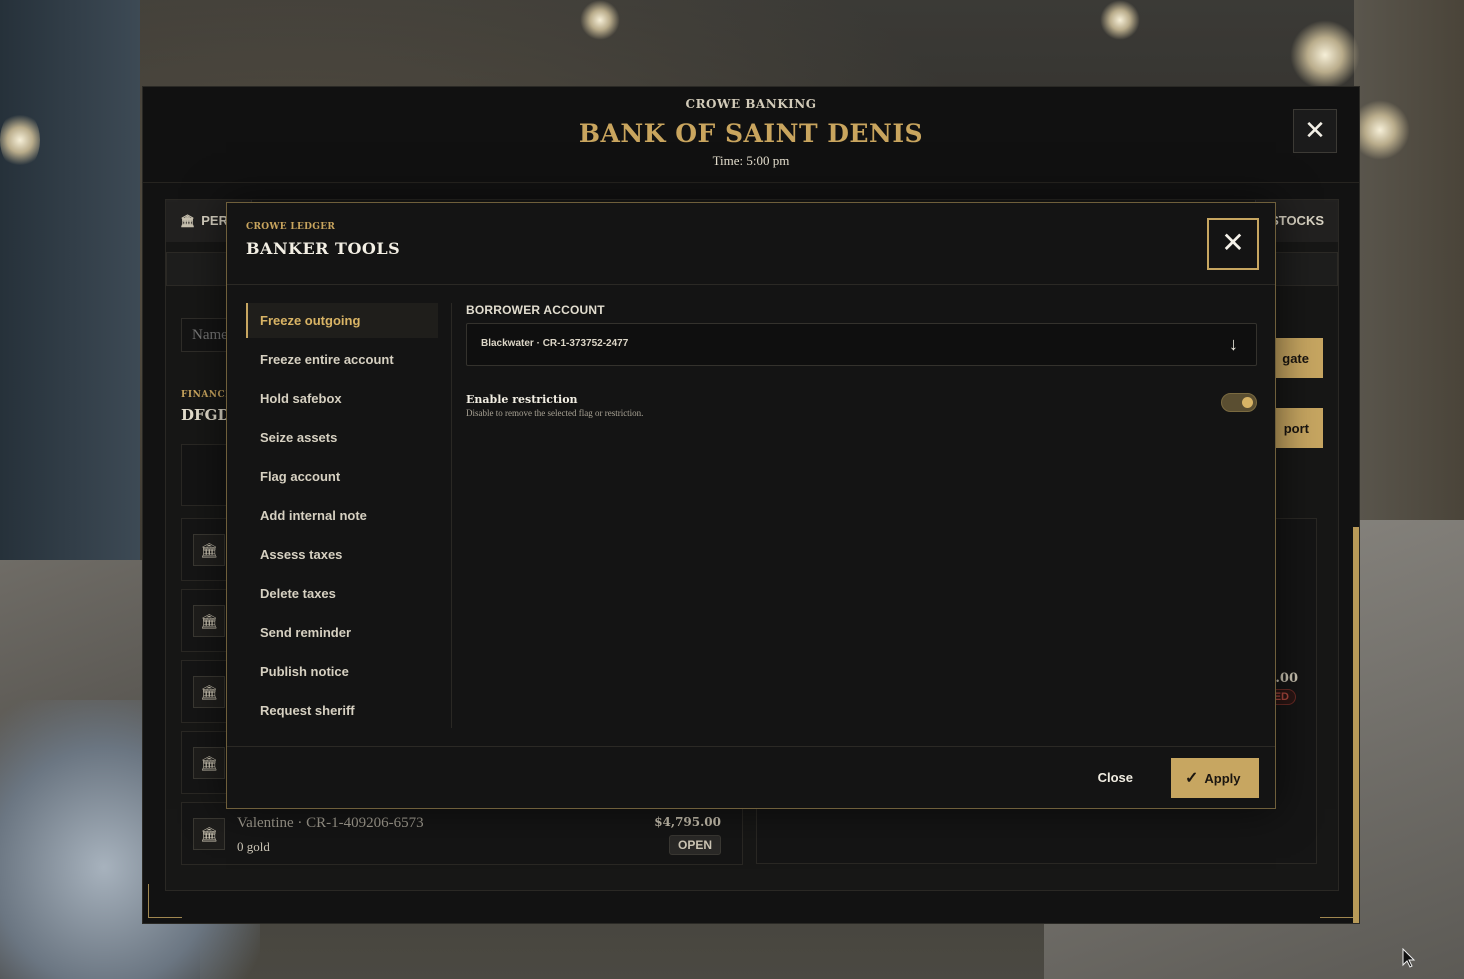 Image resolution: width=1464 pixels, height=979 pixels. What do you see at coordinates (342, 554) in the screenshot?
I see `nav-item-assess-taxes: Assess taxes` at bounding box center [342, 554].